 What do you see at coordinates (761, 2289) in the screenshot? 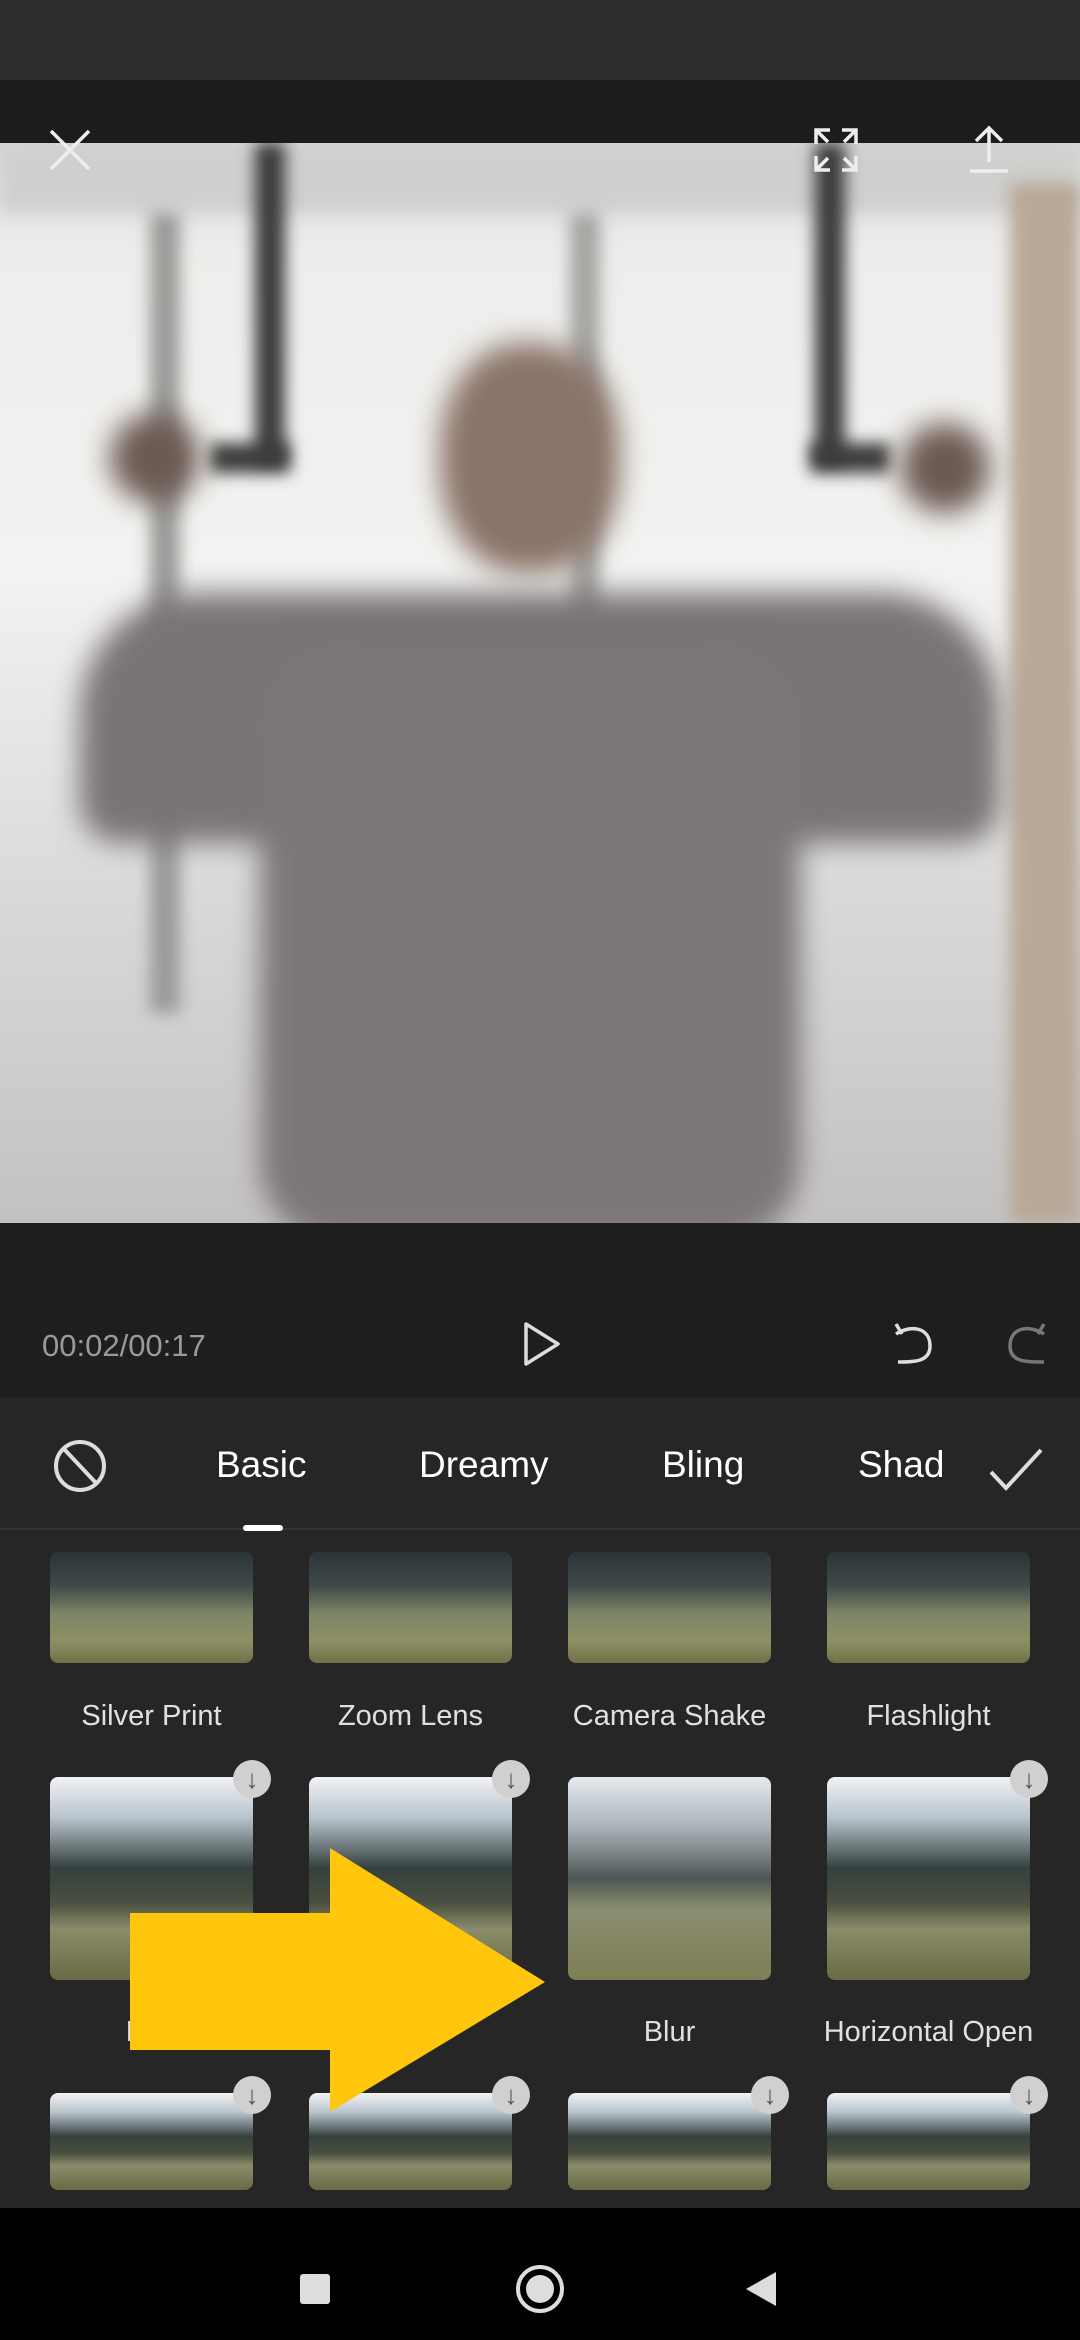
I see `back-button` at bounding box center [761, 2289].